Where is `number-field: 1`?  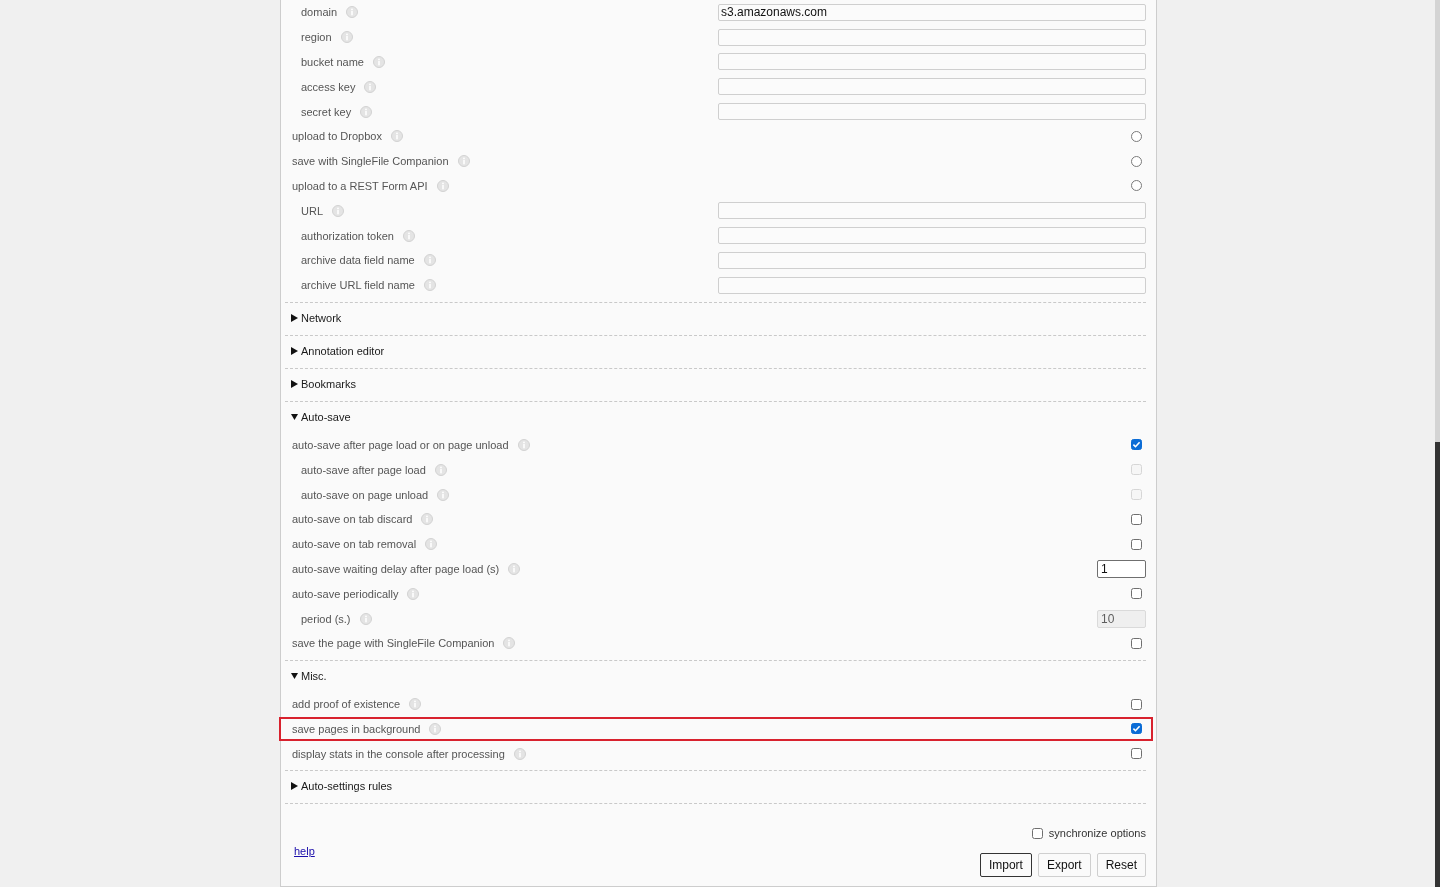
number-field: 1 is located at coordinates (1121, 568).